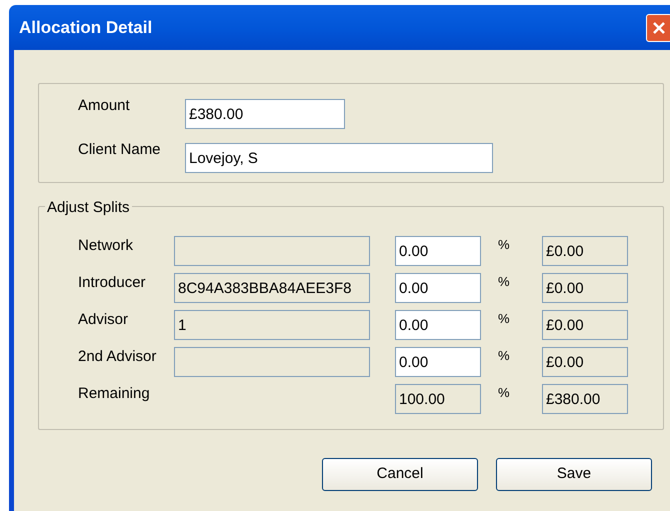 This screenshot has height=511, width=670. I want to click on field-label: Amount, so click(104, 106).